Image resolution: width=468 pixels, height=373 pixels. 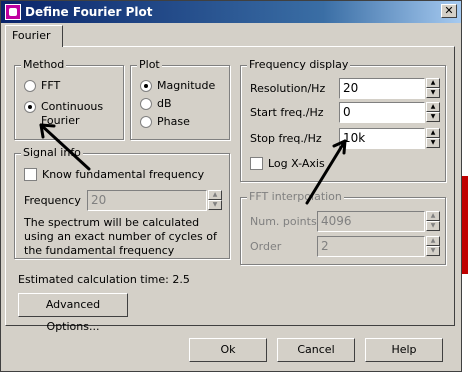 I want to click on tab-fourier: Fourier, so click(x=34, y=36).